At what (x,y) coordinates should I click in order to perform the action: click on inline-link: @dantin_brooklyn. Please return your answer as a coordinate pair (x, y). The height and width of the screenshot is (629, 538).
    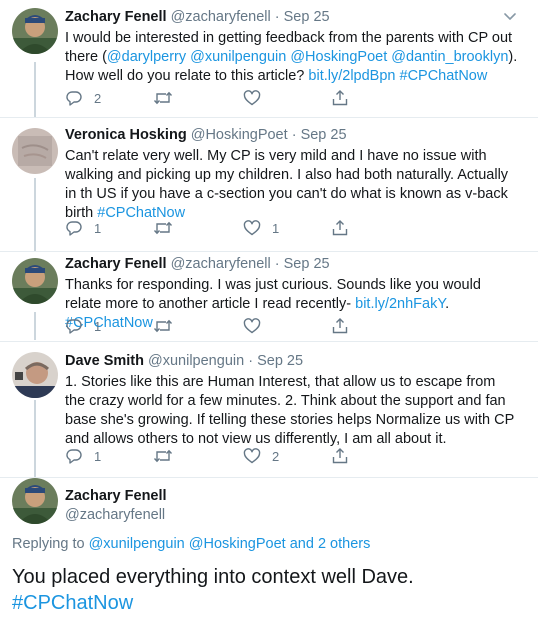
    Looking at the image, I should click on (449, 57).